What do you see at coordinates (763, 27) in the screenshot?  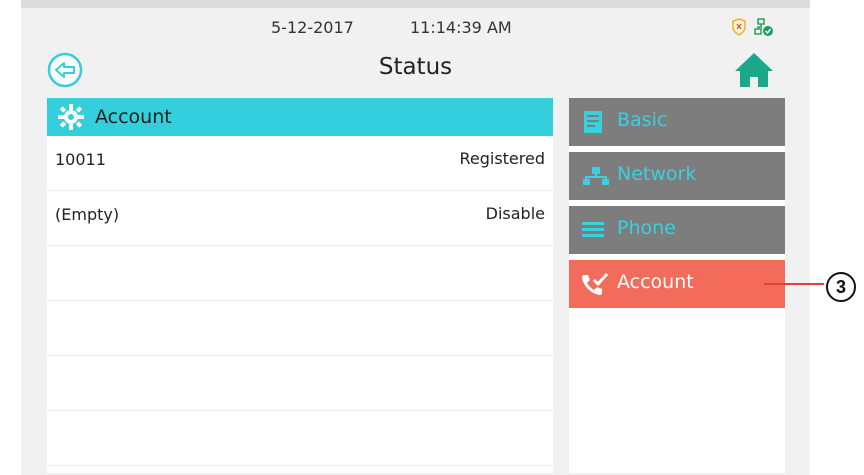 I see `network-status-icon` at bounding box center [763, 27].